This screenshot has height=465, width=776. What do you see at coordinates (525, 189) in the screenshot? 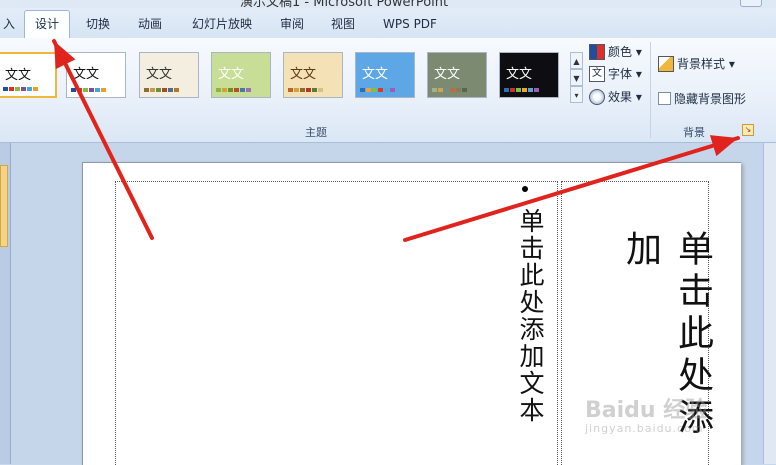
I see `placeholder-handle-dot` at bounding box center [525, 189].